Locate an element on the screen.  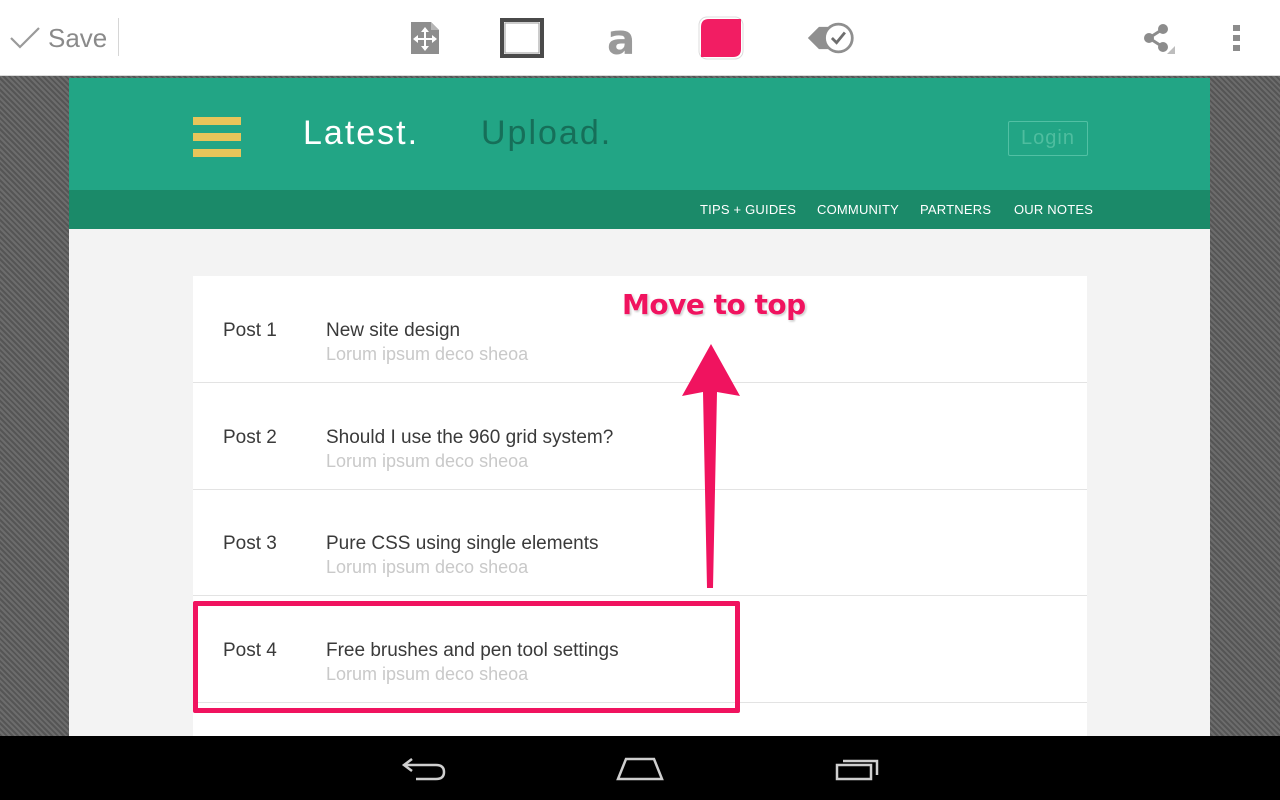
svg-text: a is located at coordinates (621, 38).